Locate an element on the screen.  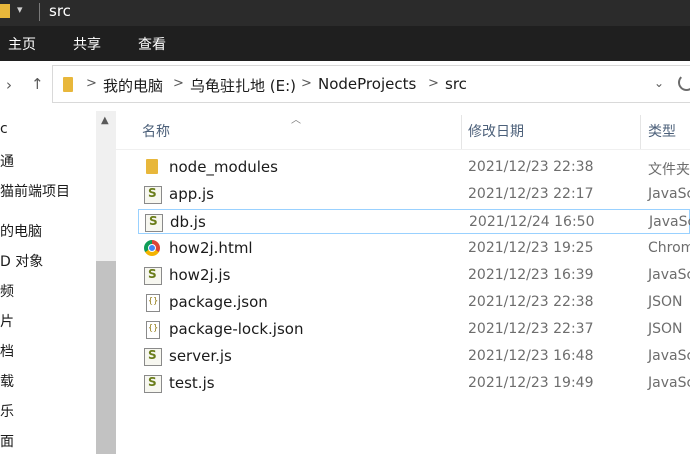
tab-share: 共享 is located at coordinates (87, 44).